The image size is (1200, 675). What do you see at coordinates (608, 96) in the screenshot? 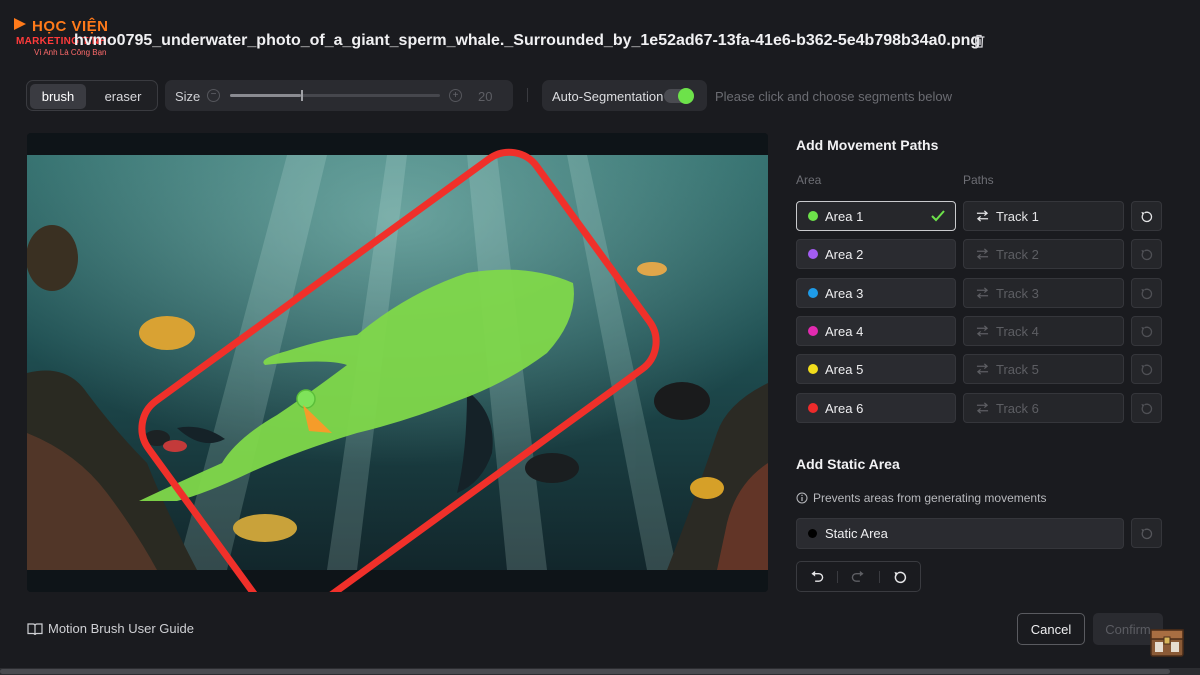
I see `auto-segmentation-label: Auto-Segmentation` at bounding box center [608, 96].